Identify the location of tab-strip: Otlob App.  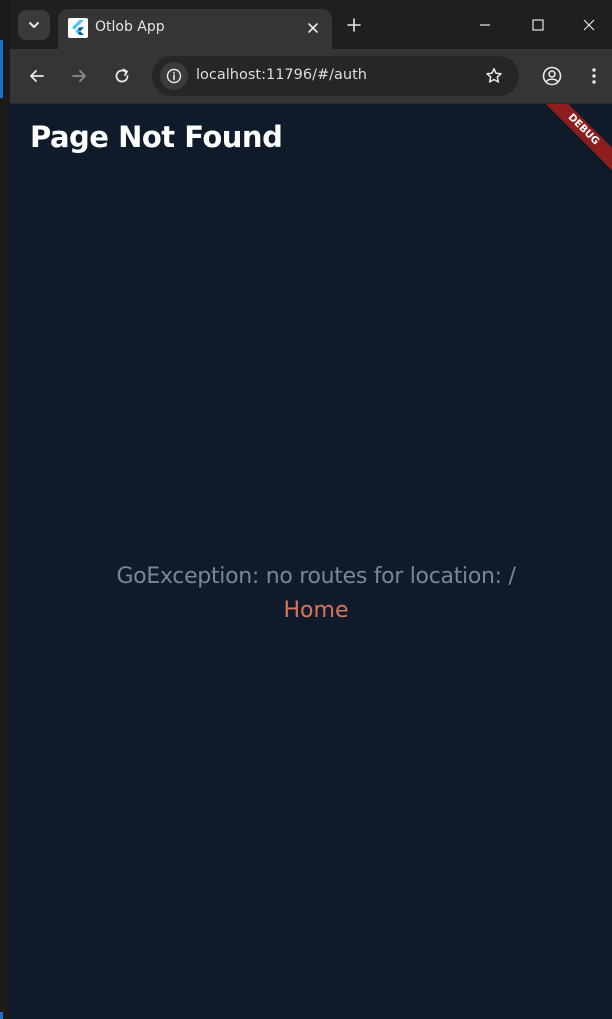
(311, 24).